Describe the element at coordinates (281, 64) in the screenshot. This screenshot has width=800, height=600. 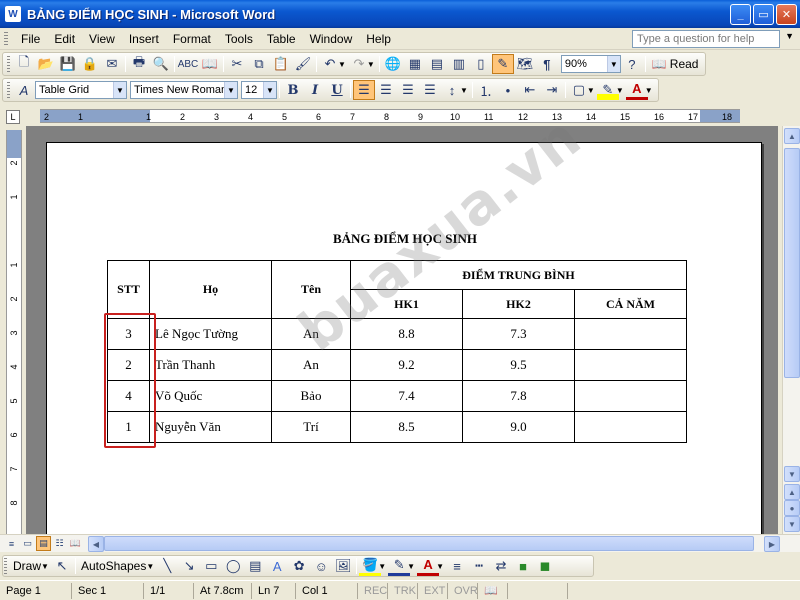
I see `paste-icon: 📋` at that location.